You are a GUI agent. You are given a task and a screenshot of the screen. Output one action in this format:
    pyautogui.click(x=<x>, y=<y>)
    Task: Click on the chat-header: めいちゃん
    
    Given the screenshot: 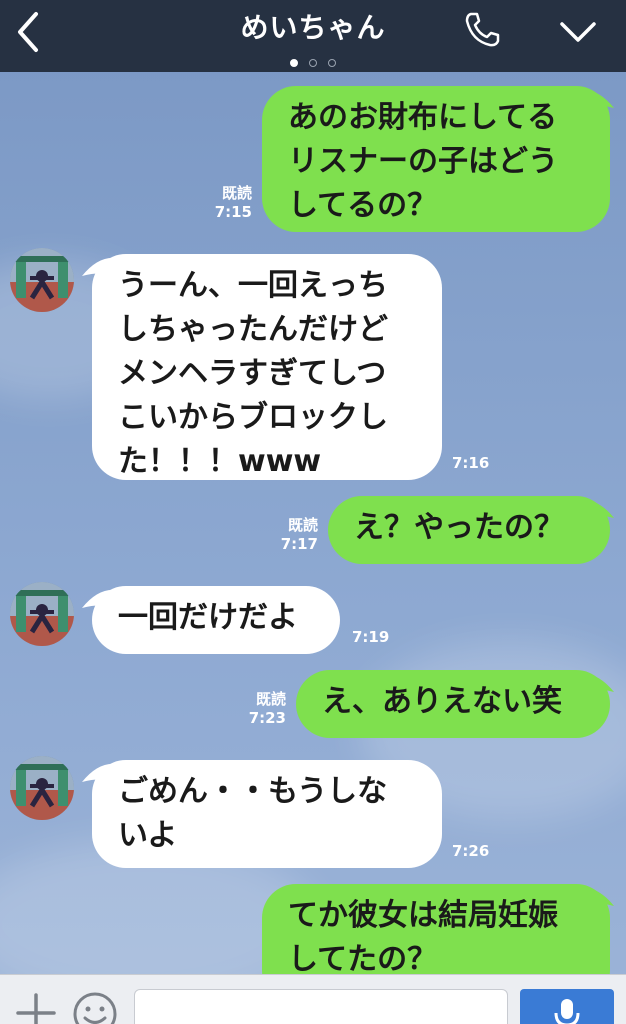 What is the action you would take?
    pyautogui.click(x=313, y=36)
    